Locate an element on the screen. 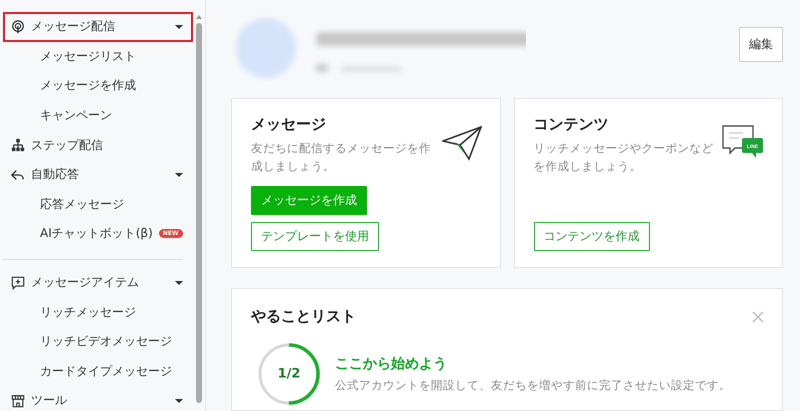  nav-subitem: メッセージリスト is located at coordinates (98, 57).